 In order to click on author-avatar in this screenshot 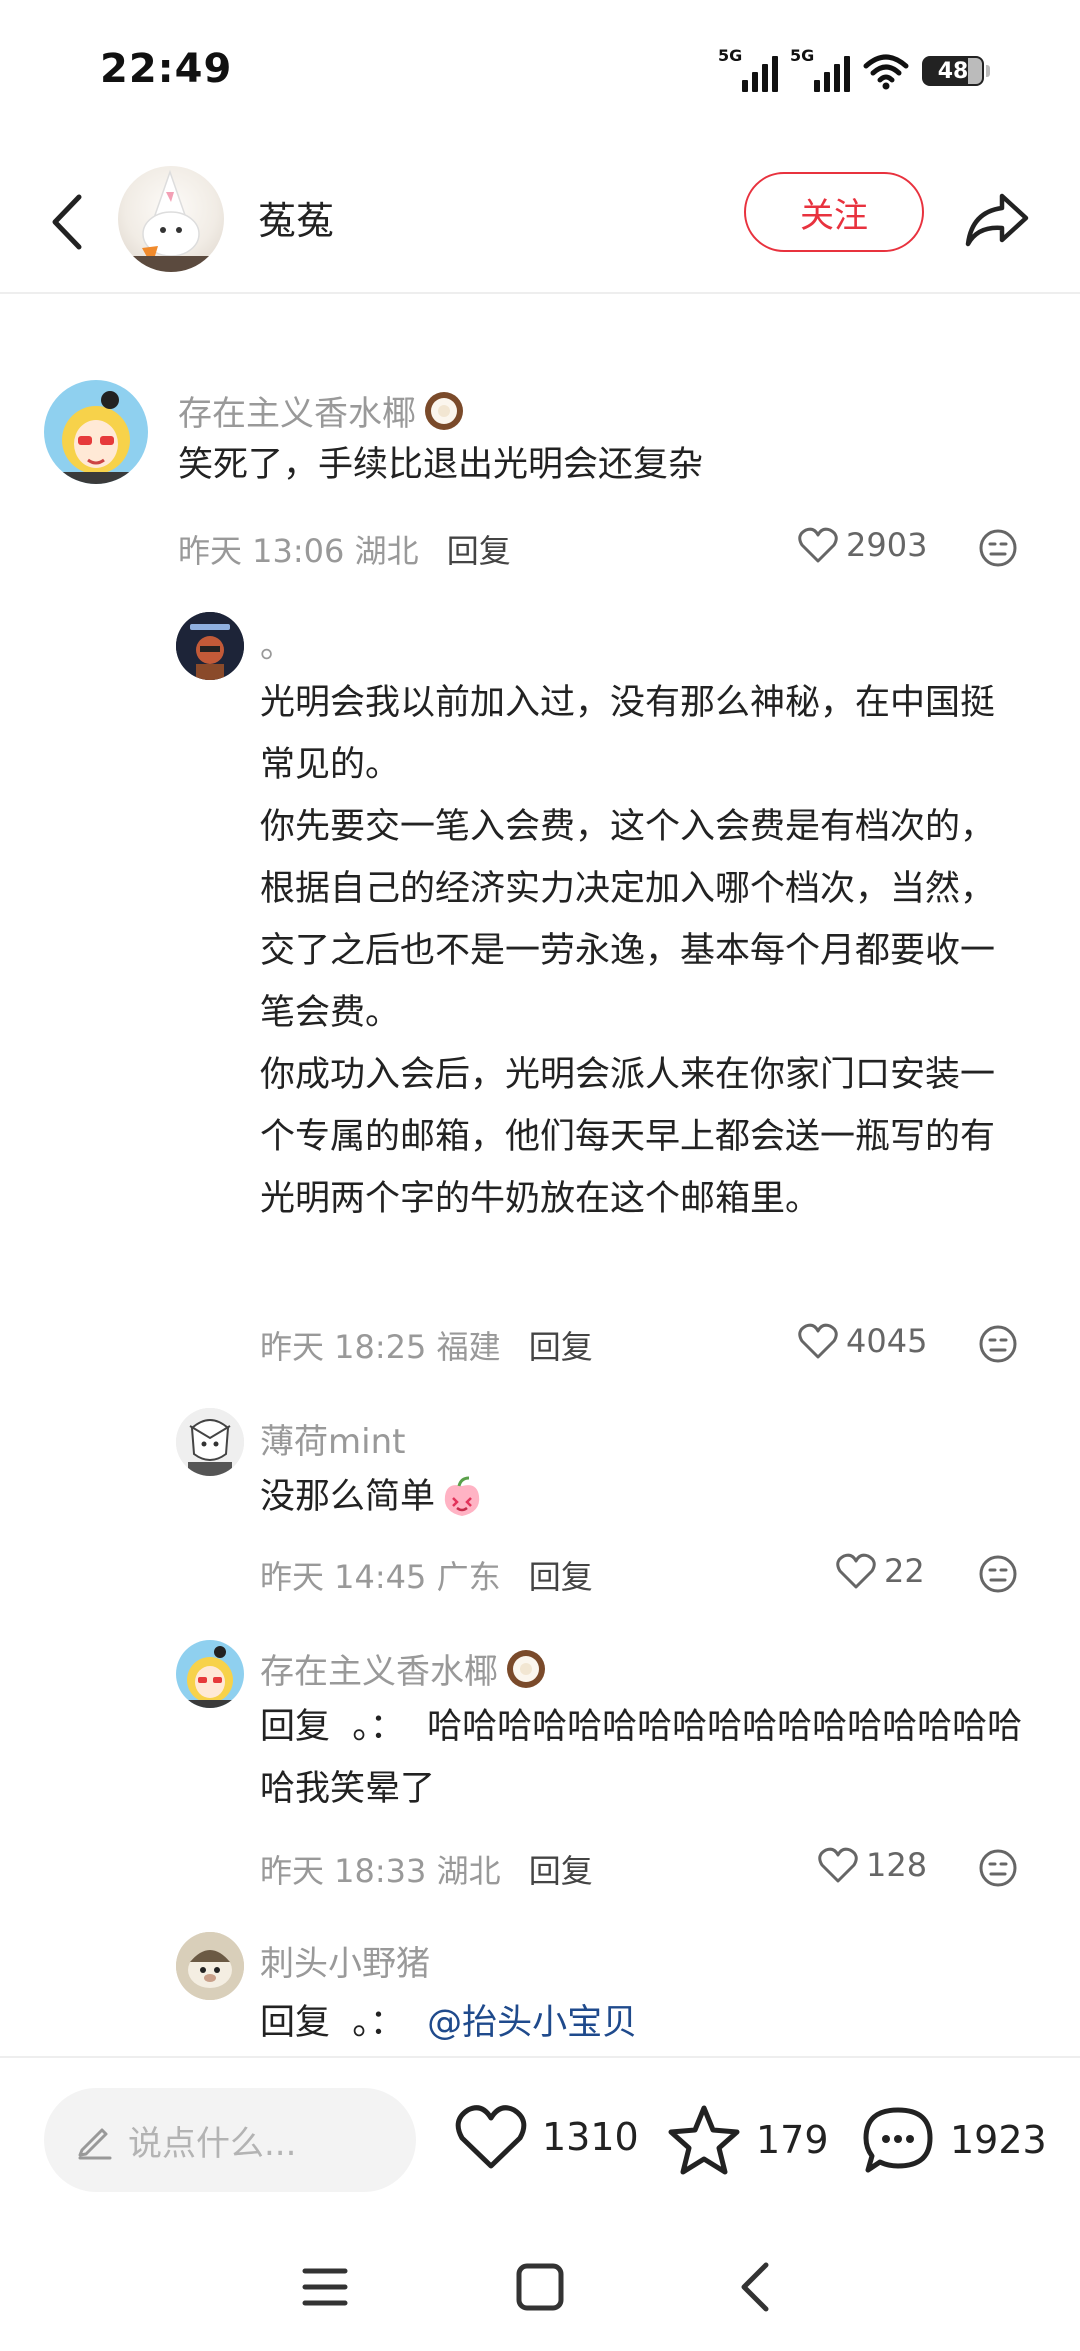, I will do `click(171, 219)`.